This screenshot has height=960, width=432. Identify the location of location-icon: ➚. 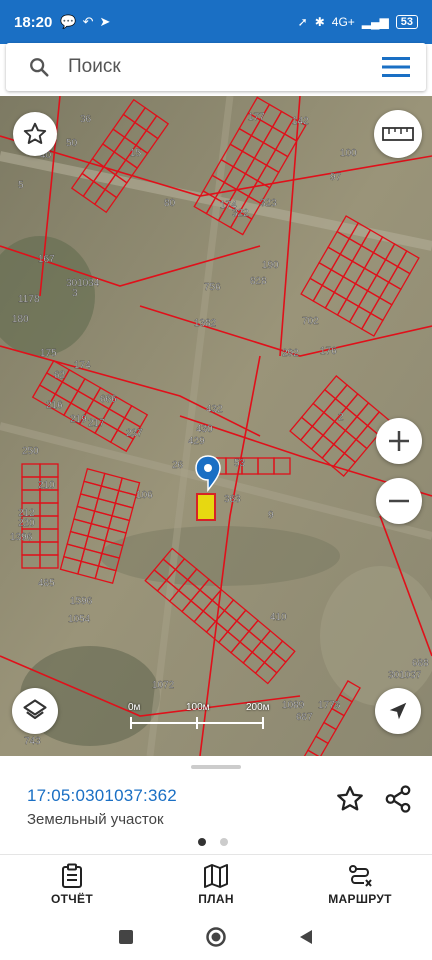
(302, 22).